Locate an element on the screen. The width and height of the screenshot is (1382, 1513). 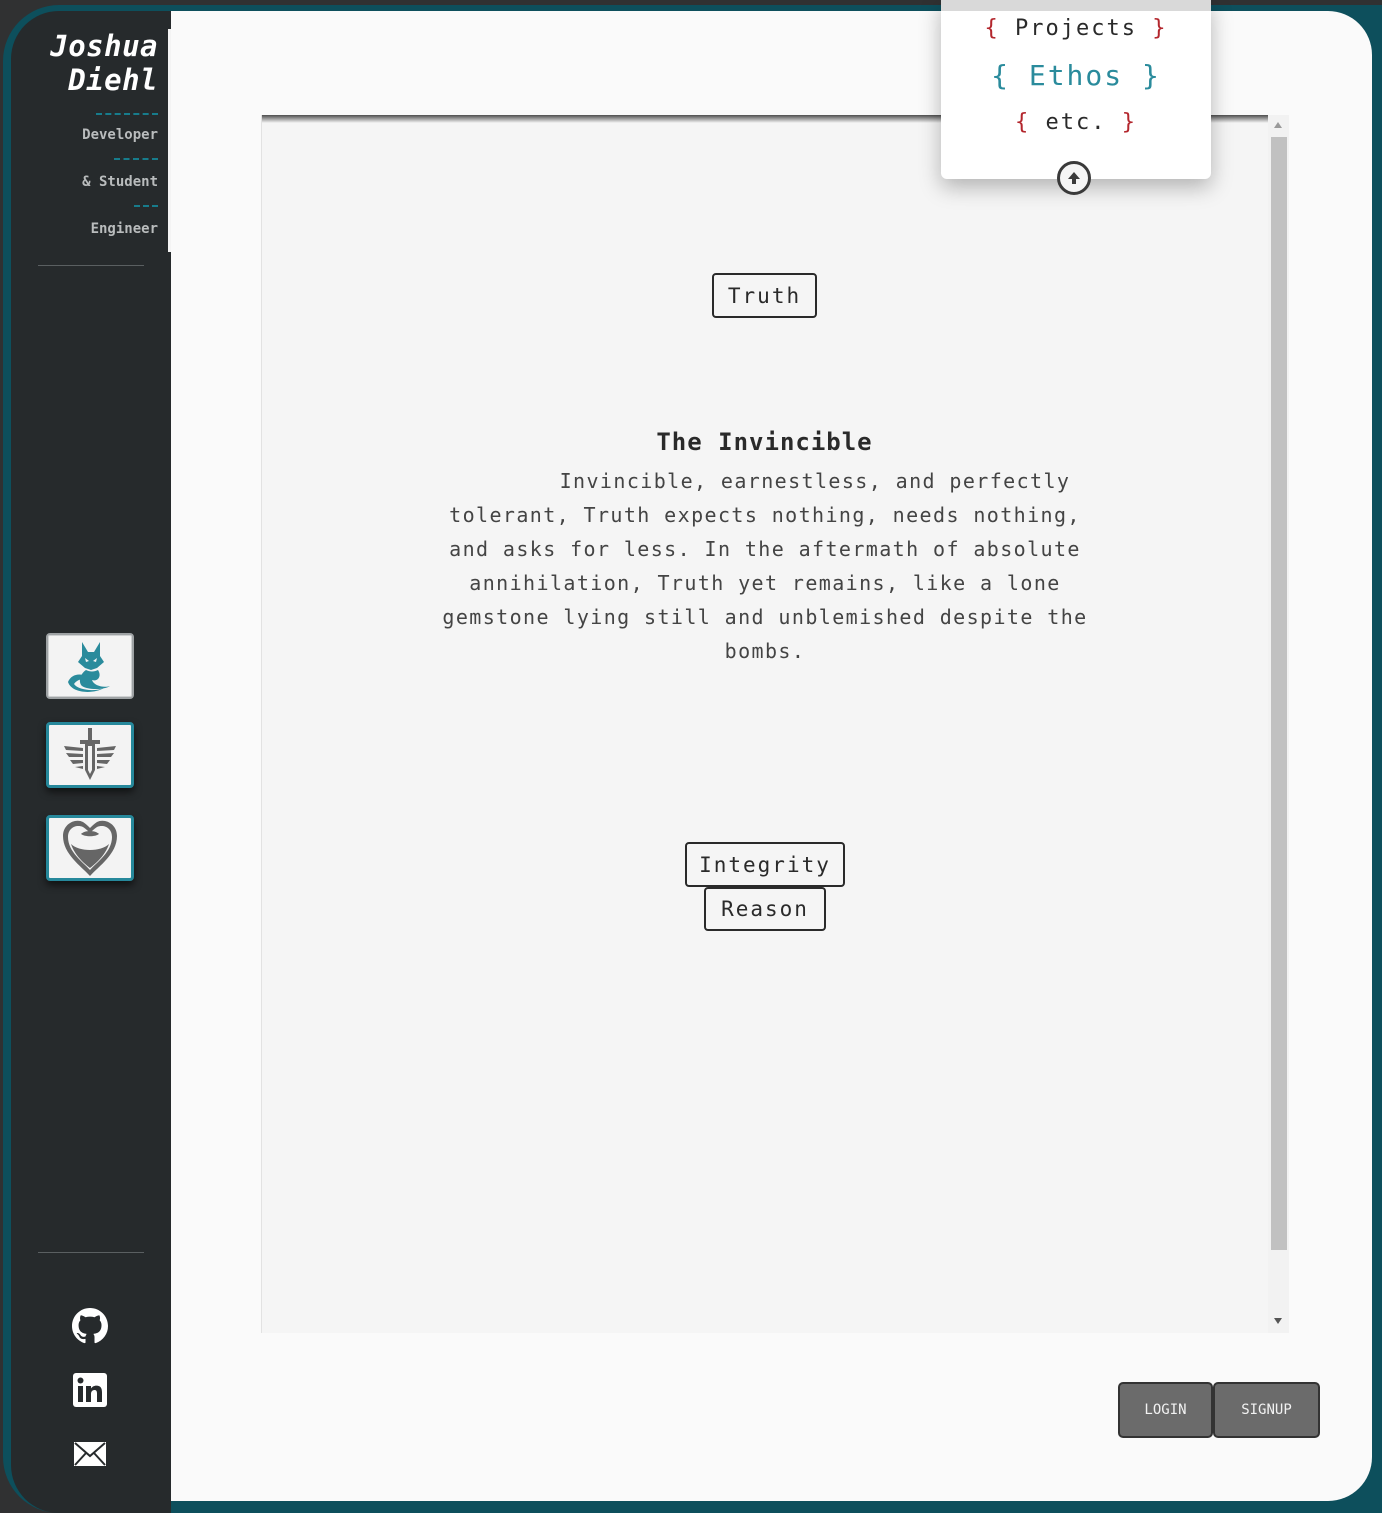
scroll-down-arrow is located at coordinates (1278, 1321).